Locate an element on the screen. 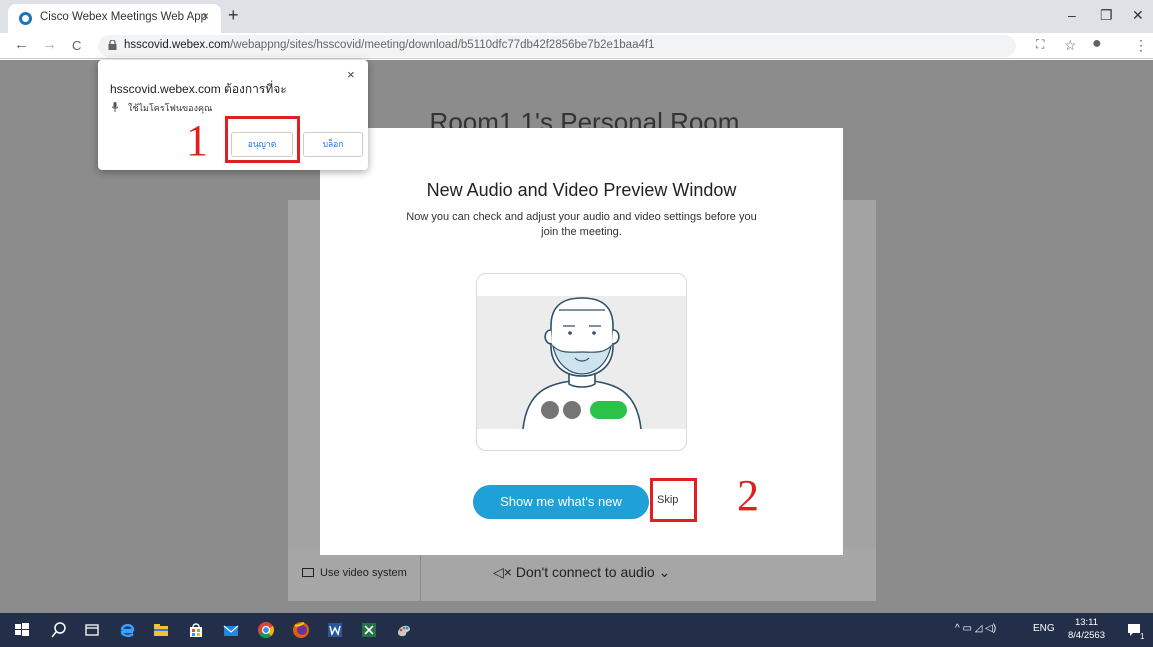 This screenshot has height=647, width=1153. new-tab-button: + is located at coordinates (233, 15).